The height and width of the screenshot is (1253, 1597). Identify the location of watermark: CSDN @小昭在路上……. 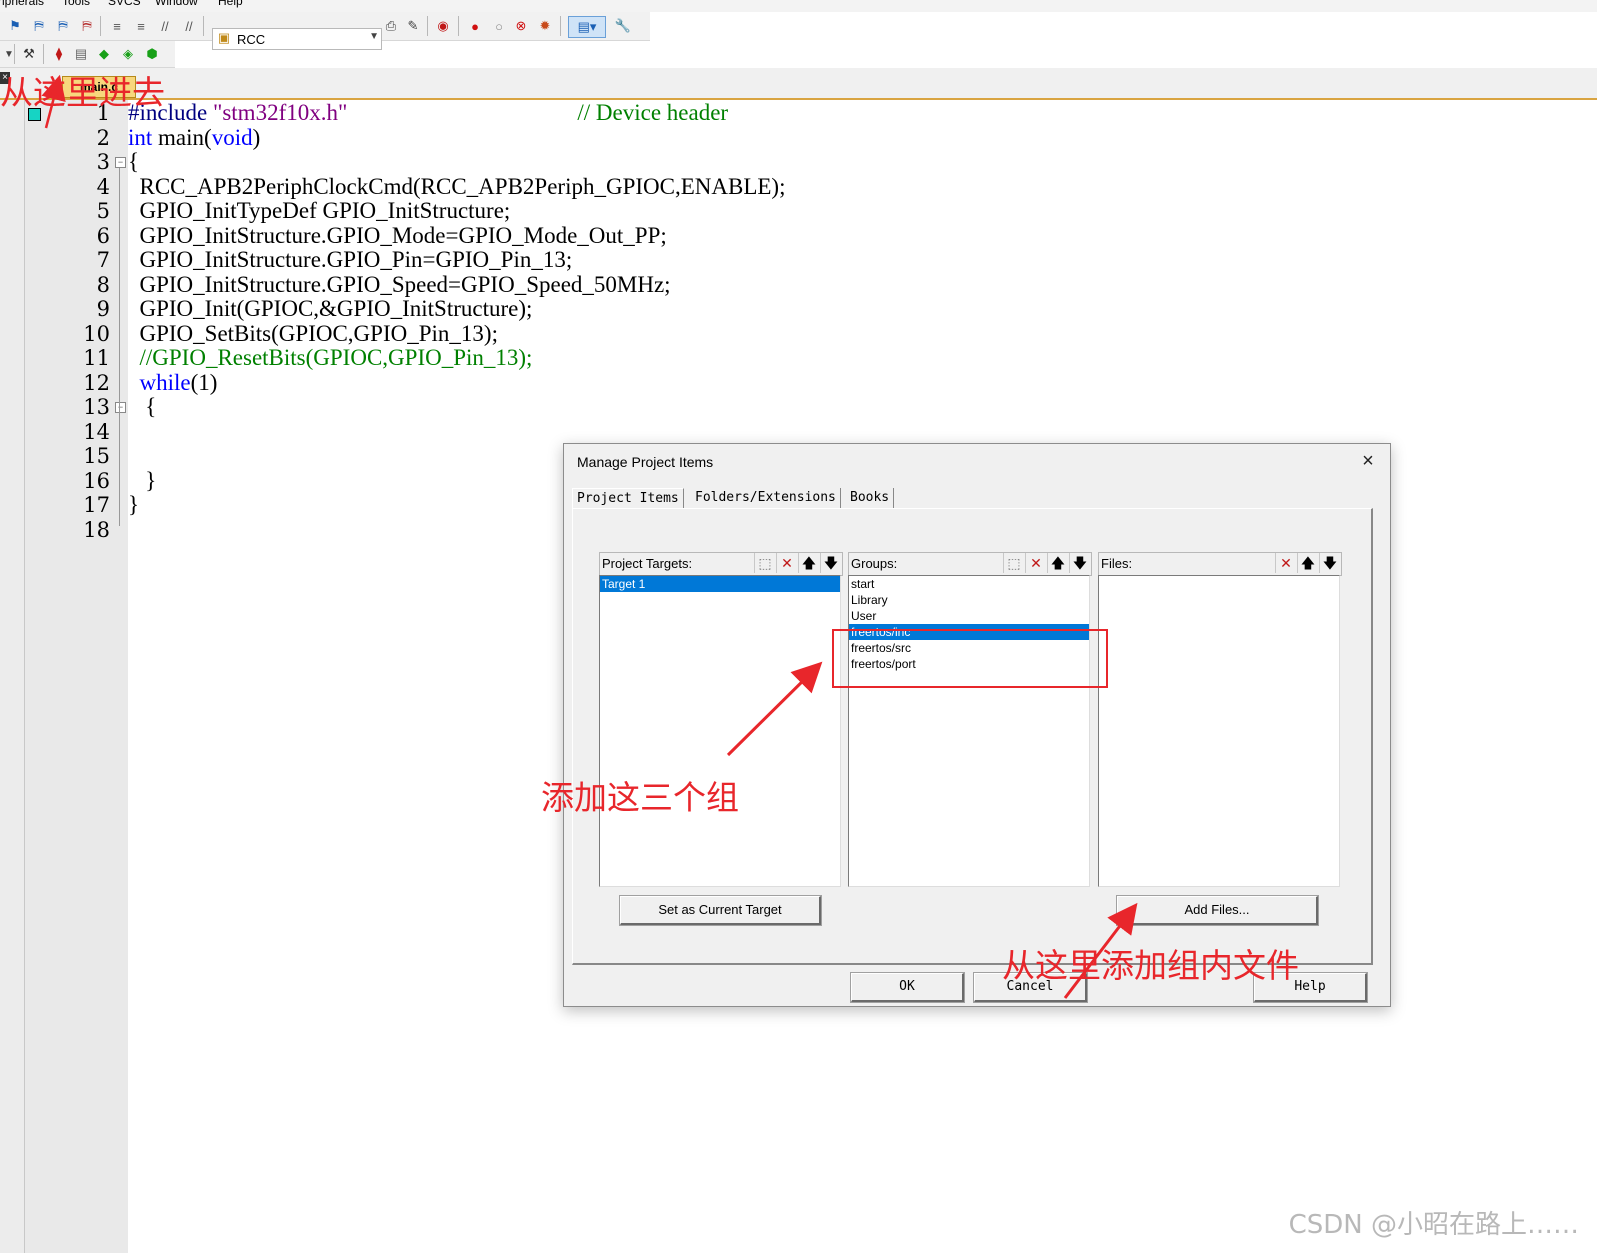
(1433, 1225).